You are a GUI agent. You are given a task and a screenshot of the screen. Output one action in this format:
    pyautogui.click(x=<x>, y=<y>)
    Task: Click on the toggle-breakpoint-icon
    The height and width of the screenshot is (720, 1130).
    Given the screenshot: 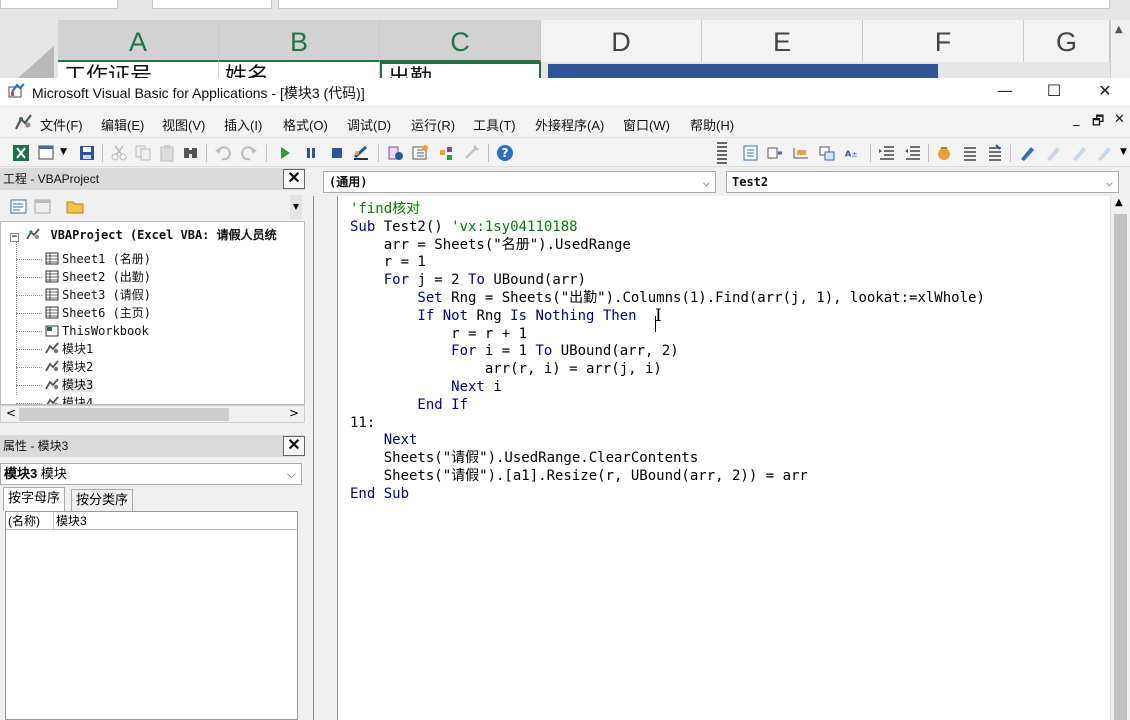 What is the action you would take?
    pyautogui.click(x=944, y=153)
    